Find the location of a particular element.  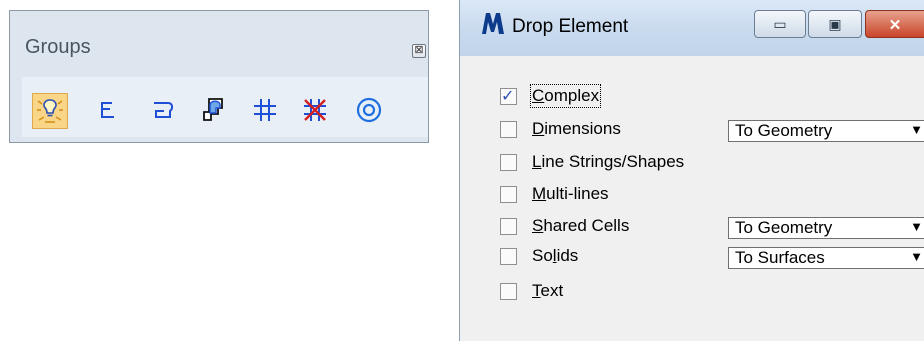

add-to-graphic-group-tool-icon is located at coordinates (265, 110).